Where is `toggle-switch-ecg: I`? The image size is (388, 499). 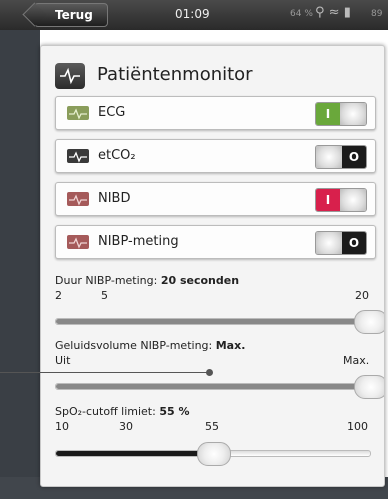
toggle-switch-ecg: I is located at coordinates (341, 114).